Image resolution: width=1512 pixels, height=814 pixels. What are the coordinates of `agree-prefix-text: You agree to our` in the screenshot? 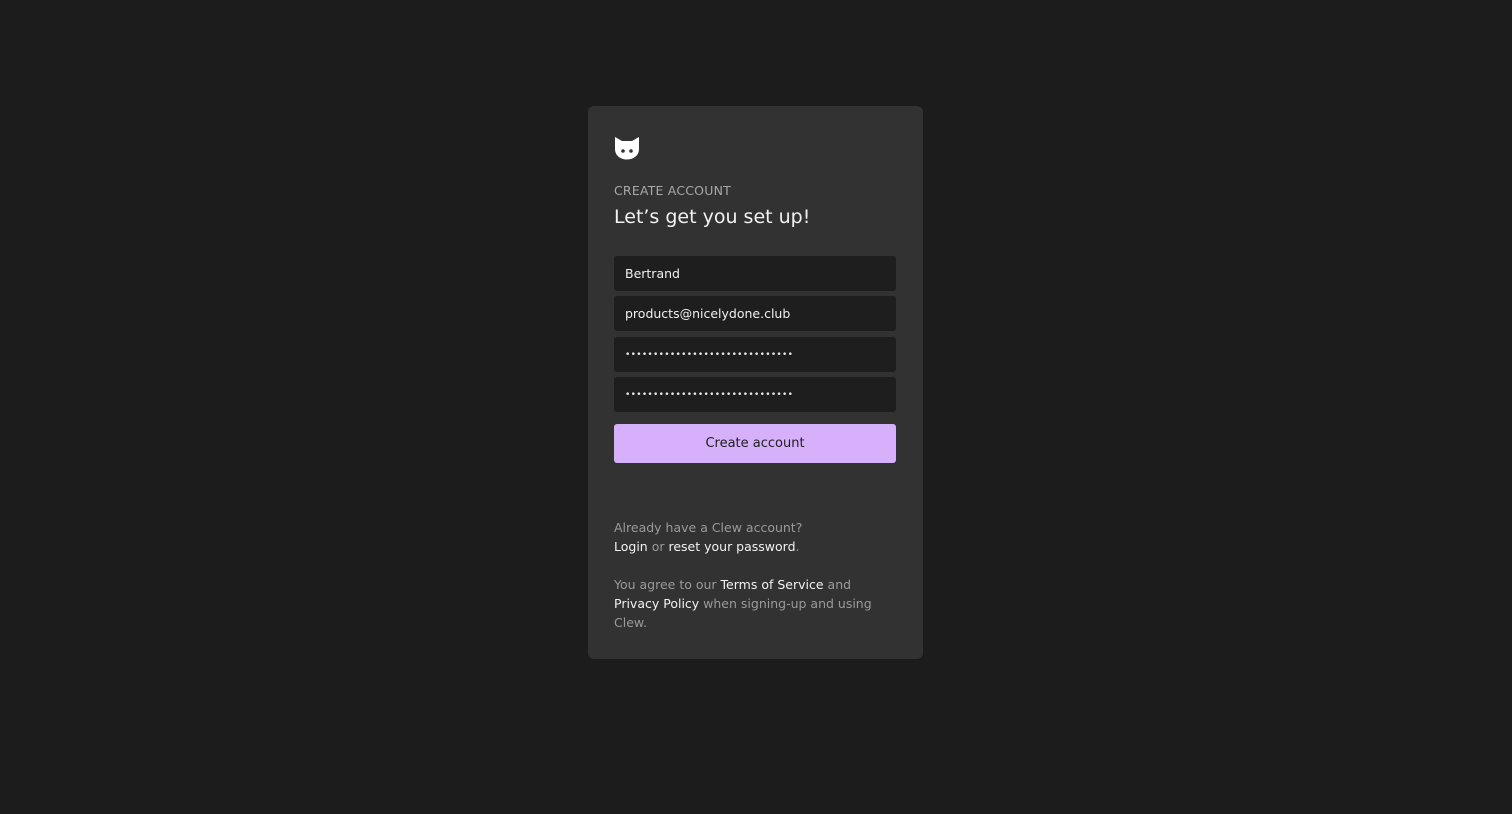 It's located at (667, 584).